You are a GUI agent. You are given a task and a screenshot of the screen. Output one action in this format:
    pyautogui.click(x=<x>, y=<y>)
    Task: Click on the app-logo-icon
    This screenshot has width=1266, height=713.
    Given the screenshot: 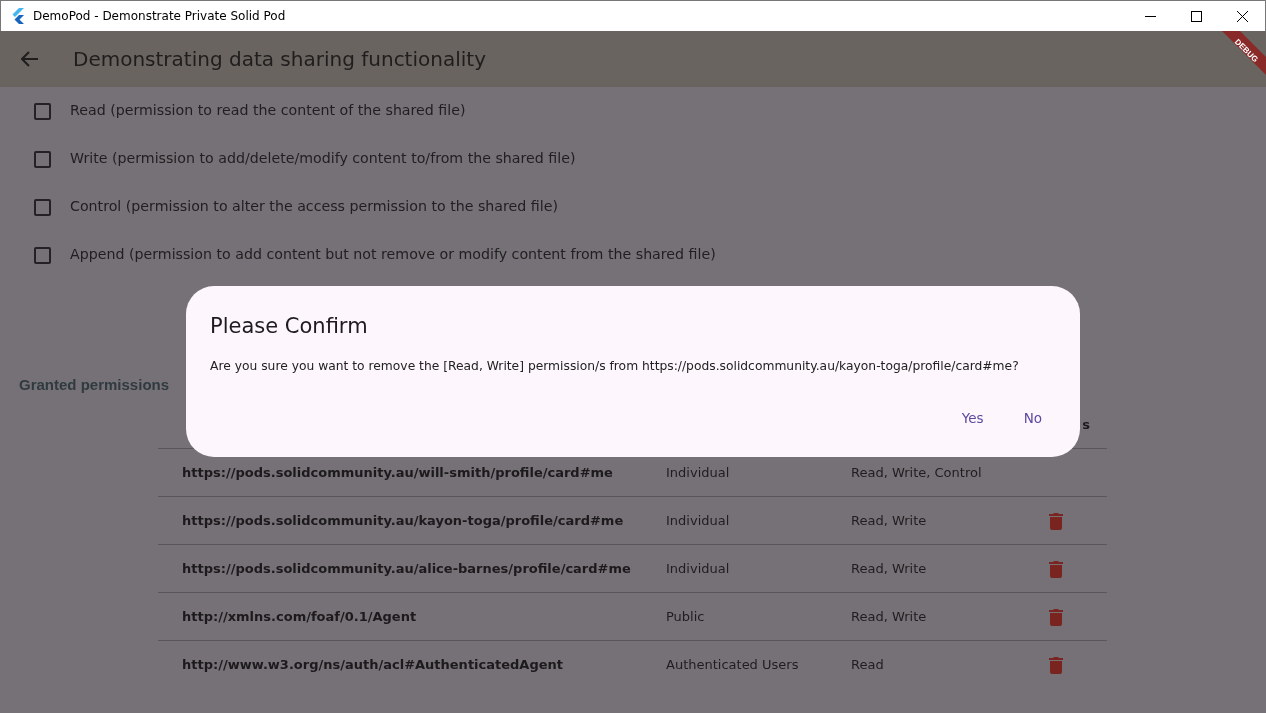 What is the action you would take?
    pyautogui.click(x=18, y=16)
    